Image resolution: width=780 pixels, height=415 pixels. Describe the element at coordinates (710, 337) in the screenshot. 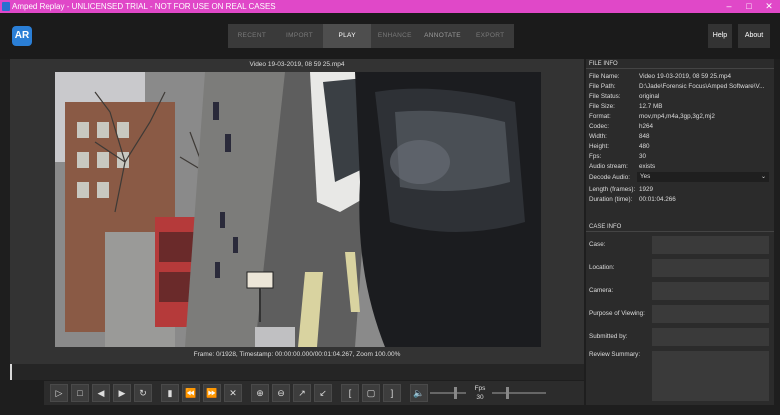

I see `submitted-by-field` at that location.